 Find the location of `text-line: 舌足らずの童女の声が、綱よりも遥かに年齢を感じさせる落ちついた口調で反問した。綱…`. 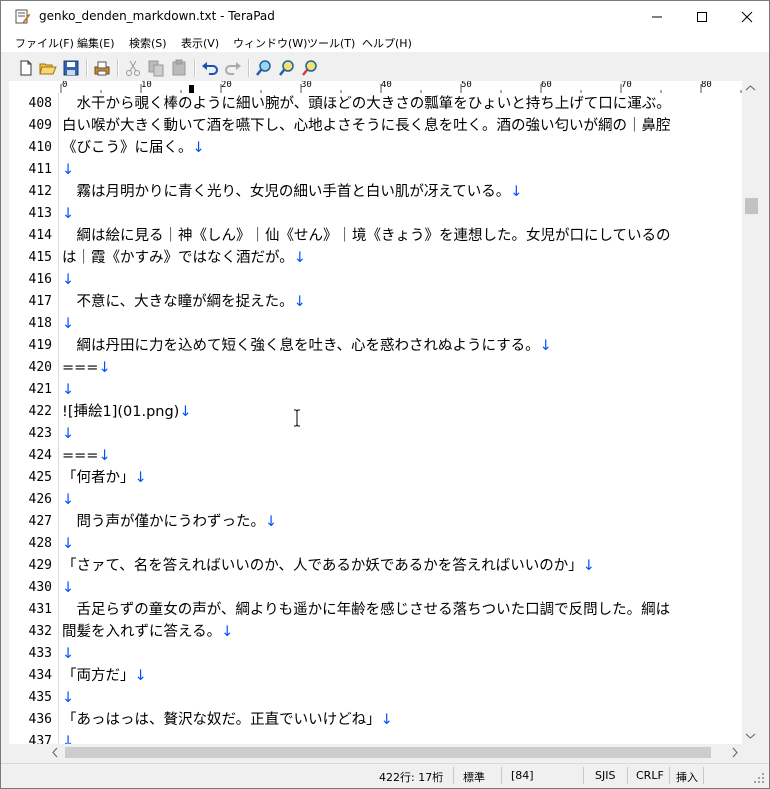

text-line: 舌足らずの童女の声が、綱よりも遥かに年齢を感じさせる落ちついた口調で反問した。綱… is located at coordinates (366, 610).